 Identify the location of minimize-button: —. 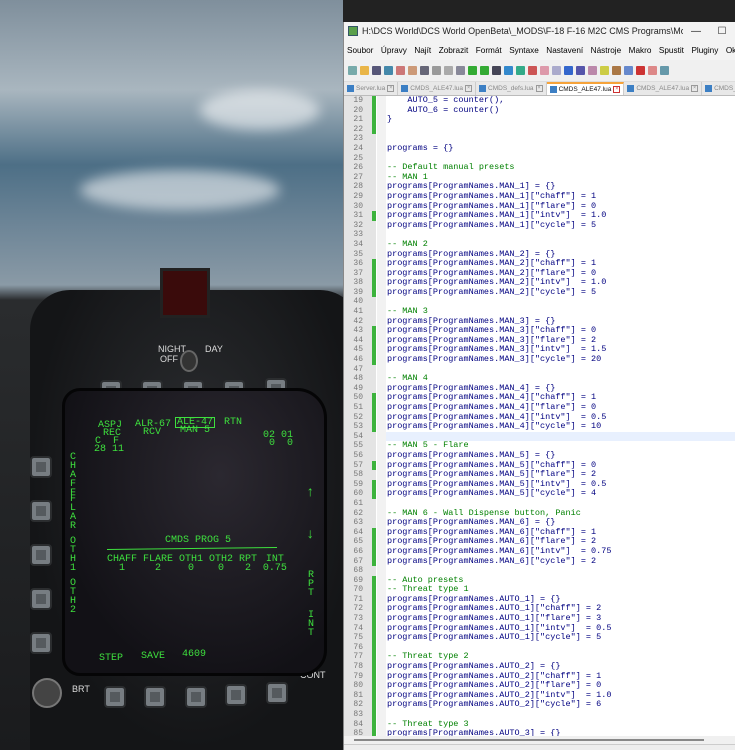
(696, 31).